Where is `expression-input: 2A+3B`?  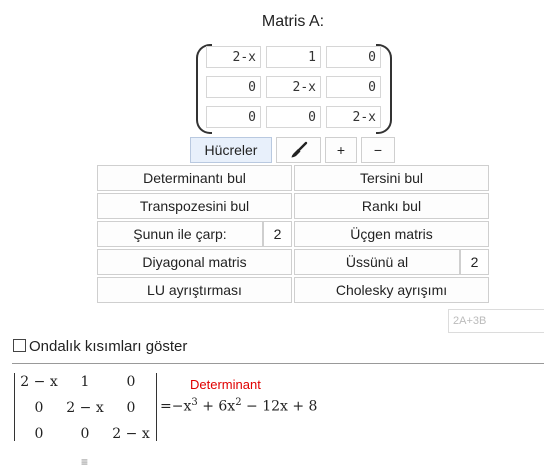
expression-input: 2A+3B is located at coordinates (496, 321).